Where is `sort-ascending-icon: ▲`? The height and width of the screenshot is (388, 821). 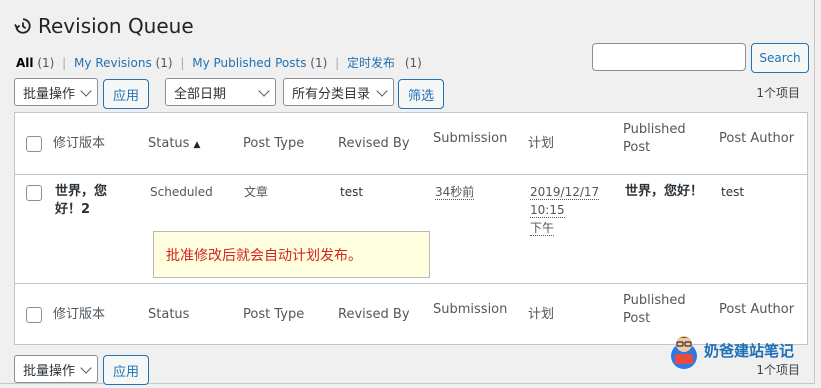 sort-ascending-icon: ▲ is located at coordinates (197, 145).